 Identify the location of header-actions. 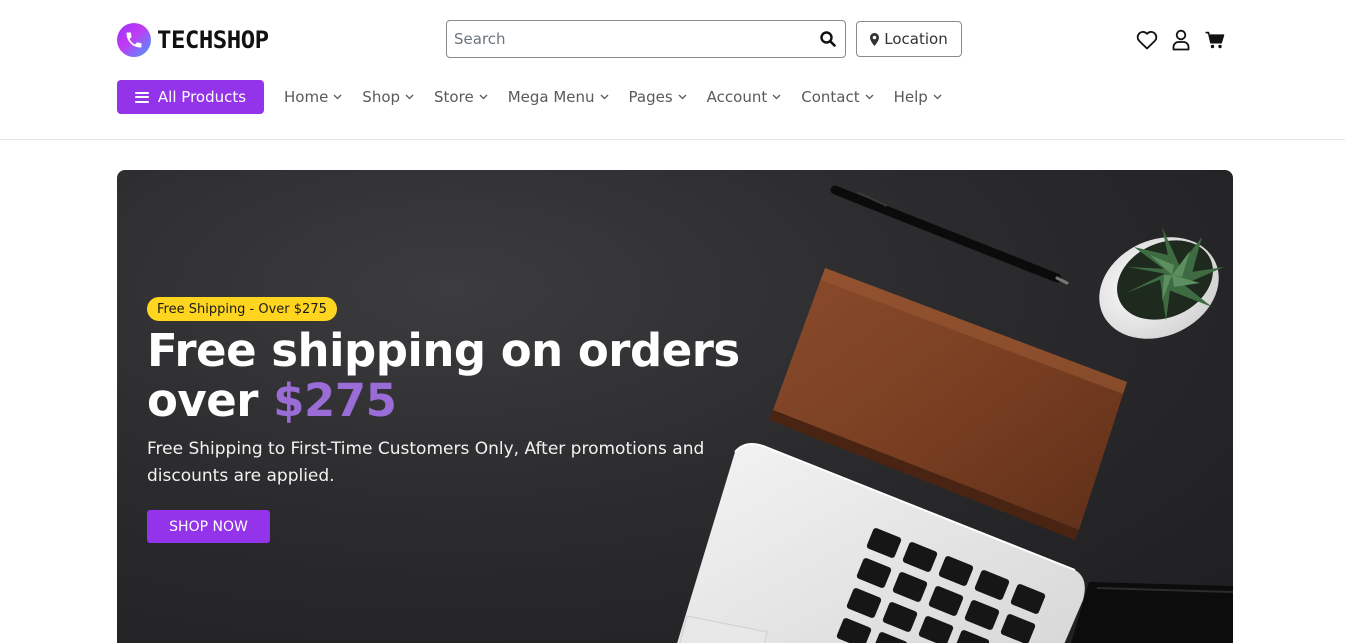
(1185, 40).